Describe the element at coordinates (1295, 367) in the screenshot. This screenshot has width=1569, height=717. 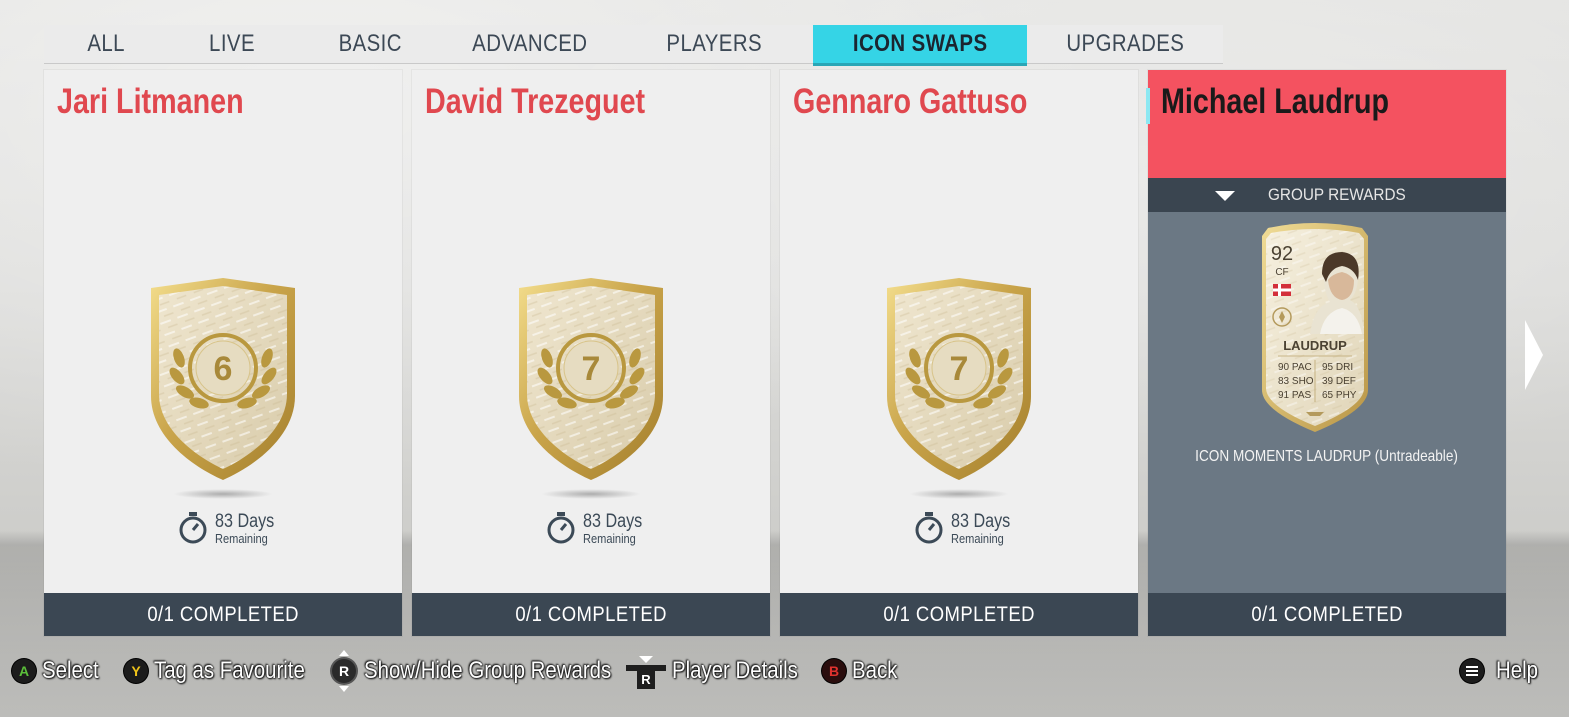
I see `svg-text: 90 PAC` at that location.